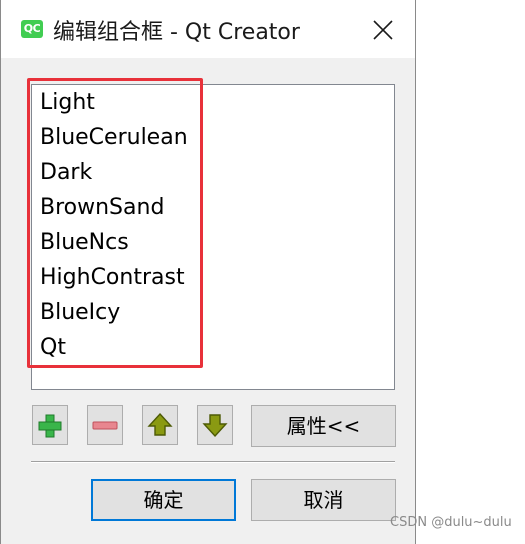 This screenshot has height=544, width=525. I want to click on list-item: BlueCerulean, so click(114, 138).